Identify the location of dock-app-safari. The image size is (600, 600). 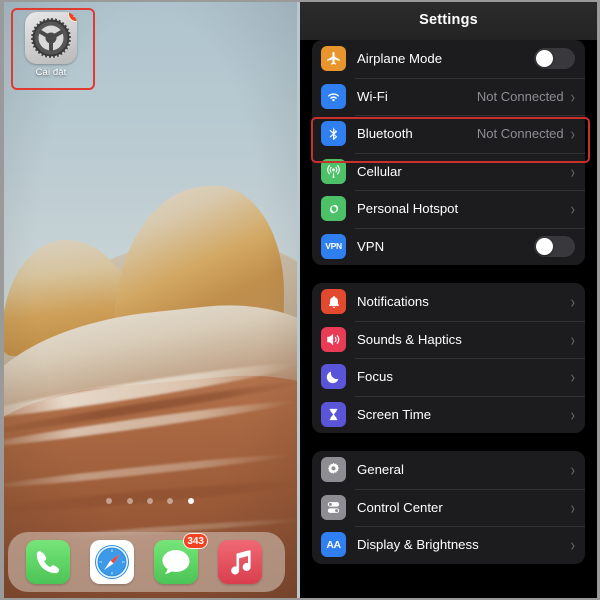
(112, 562).